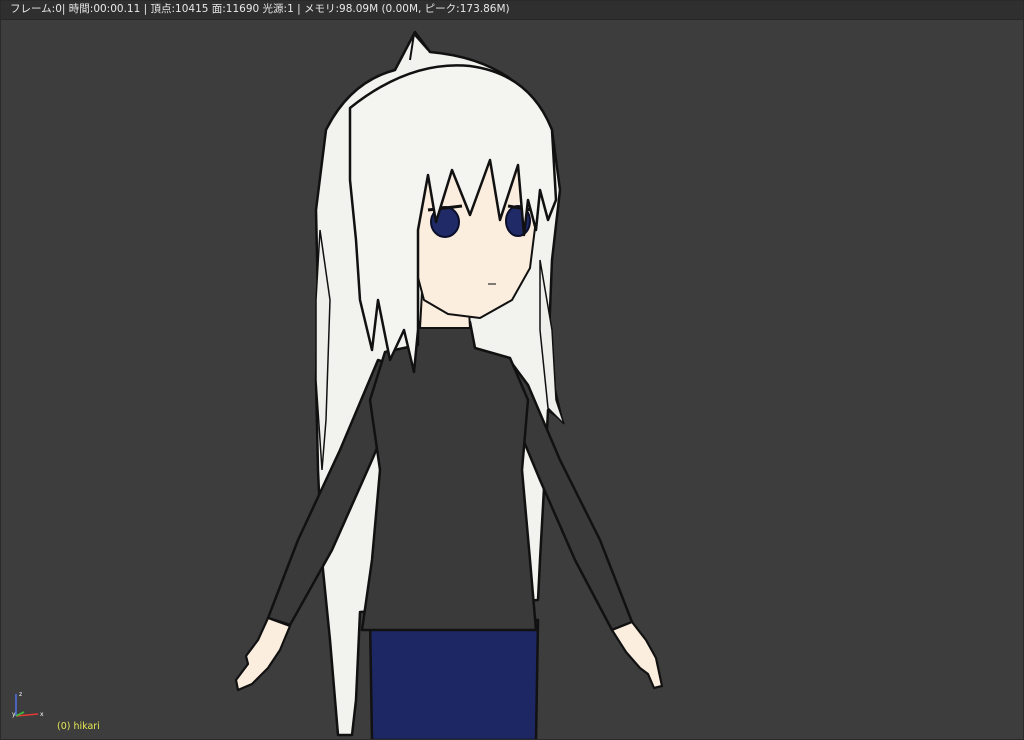  I want to click on character-pants, so click(454, 679).